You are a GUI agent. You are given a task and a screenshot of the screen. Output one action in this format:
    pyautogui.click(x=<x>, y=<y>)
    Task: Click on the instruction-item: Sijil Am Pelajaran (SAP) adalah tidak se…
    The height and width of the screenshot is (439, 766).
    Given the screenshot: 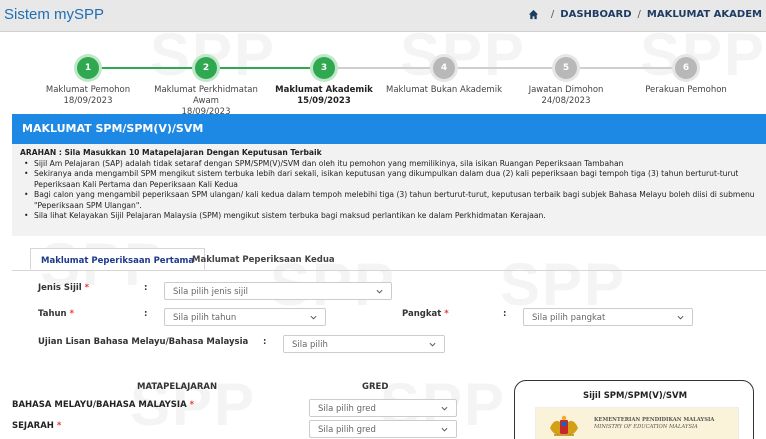 What is the action you would take?
    pyautogui.click(x=389, y=164)
    